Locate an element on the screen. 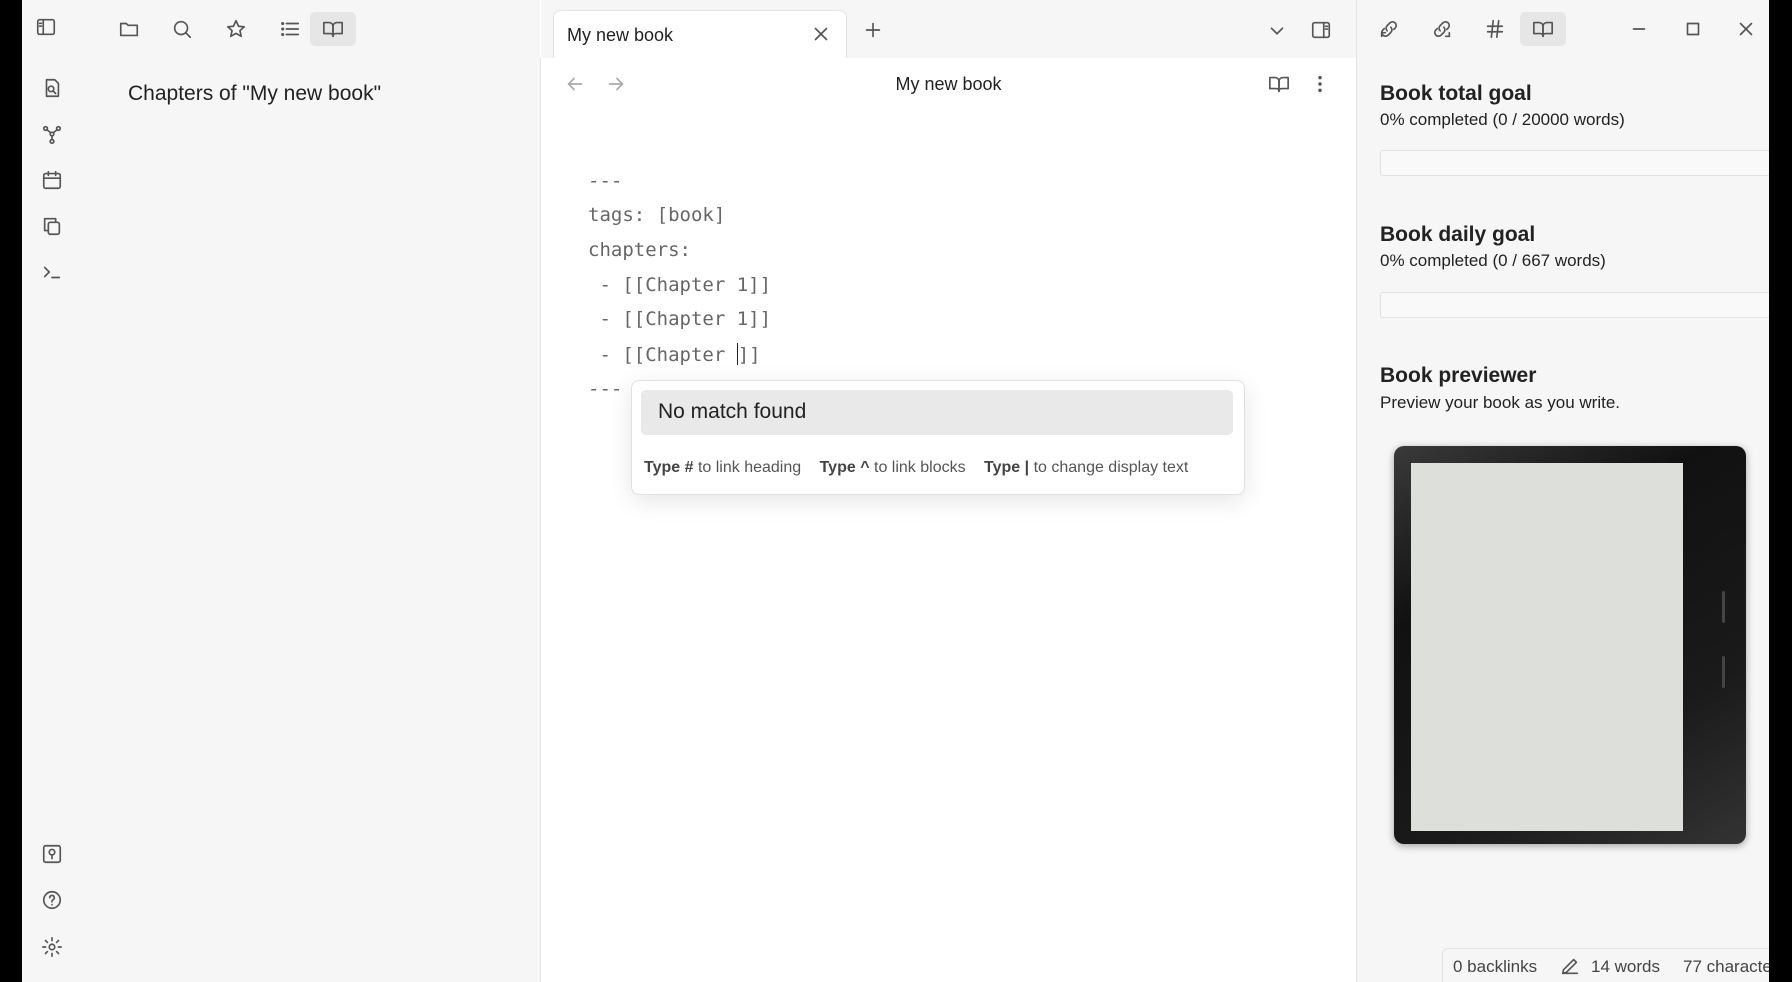 Image resolution: width=1792 pixels, height=982 pixels. previewer-title: Book previewer is located at coordinates (1458, 375).